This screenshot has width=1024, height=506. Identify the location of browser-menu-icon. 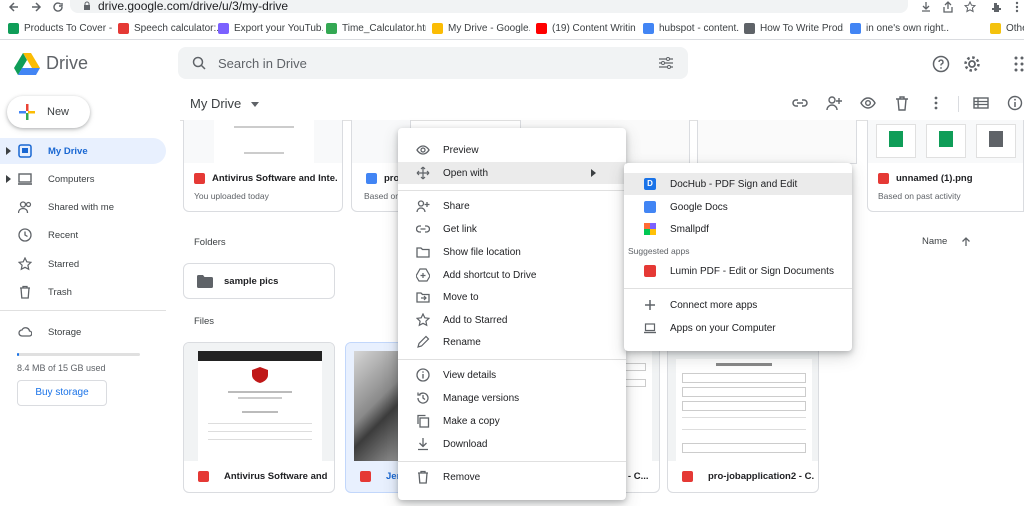
(1017, 7).